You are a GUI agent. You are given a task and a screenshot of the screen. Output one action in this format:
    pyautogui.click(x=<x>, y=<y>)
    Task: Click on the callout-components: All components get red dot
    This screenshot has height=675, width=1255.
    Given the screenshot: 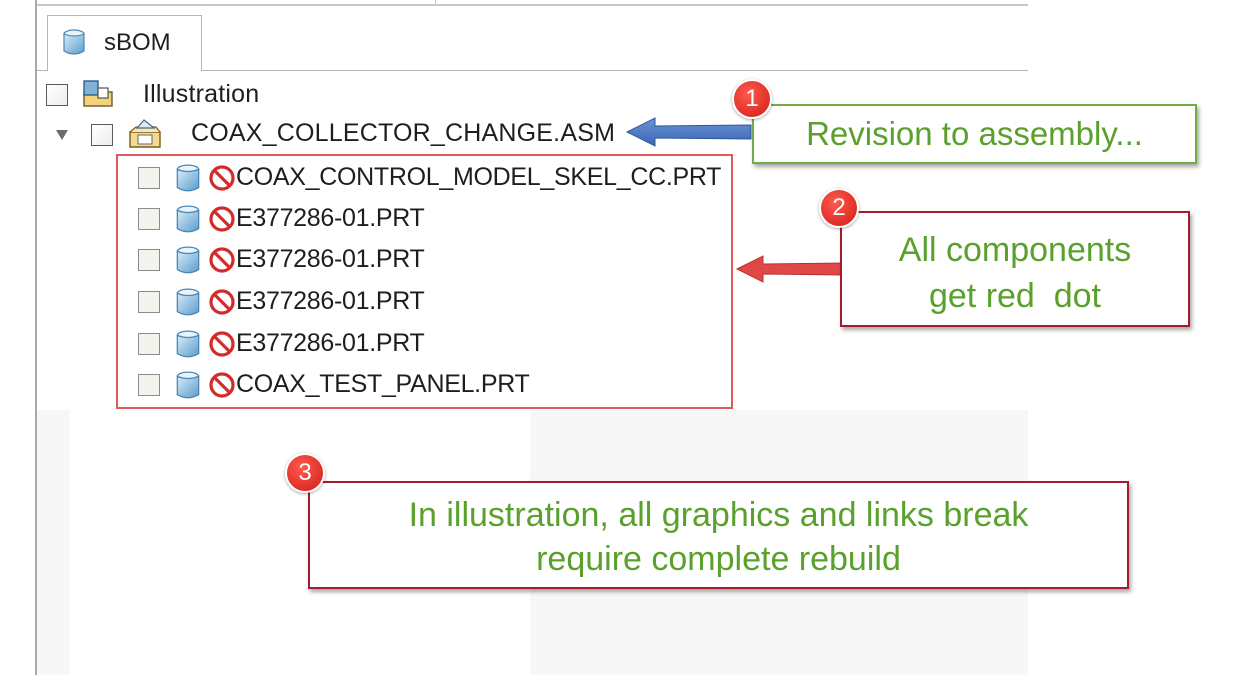 What is the action you would take?
    pyautogui.click(x=1015, y=269)
    